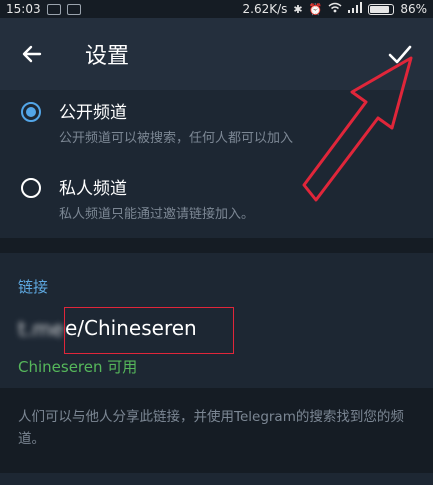 The image size is (433, 485). I want to click on private-channel-radio, so click(31, 188).